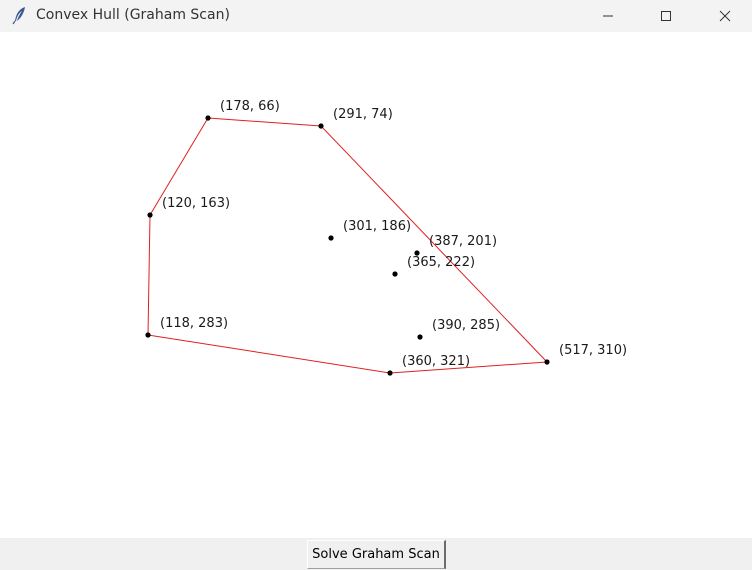  What do you see at coordinates (196, 203) in the screenshot?
I see `point-label: (120, 163)` at bounding box center [196, 203].